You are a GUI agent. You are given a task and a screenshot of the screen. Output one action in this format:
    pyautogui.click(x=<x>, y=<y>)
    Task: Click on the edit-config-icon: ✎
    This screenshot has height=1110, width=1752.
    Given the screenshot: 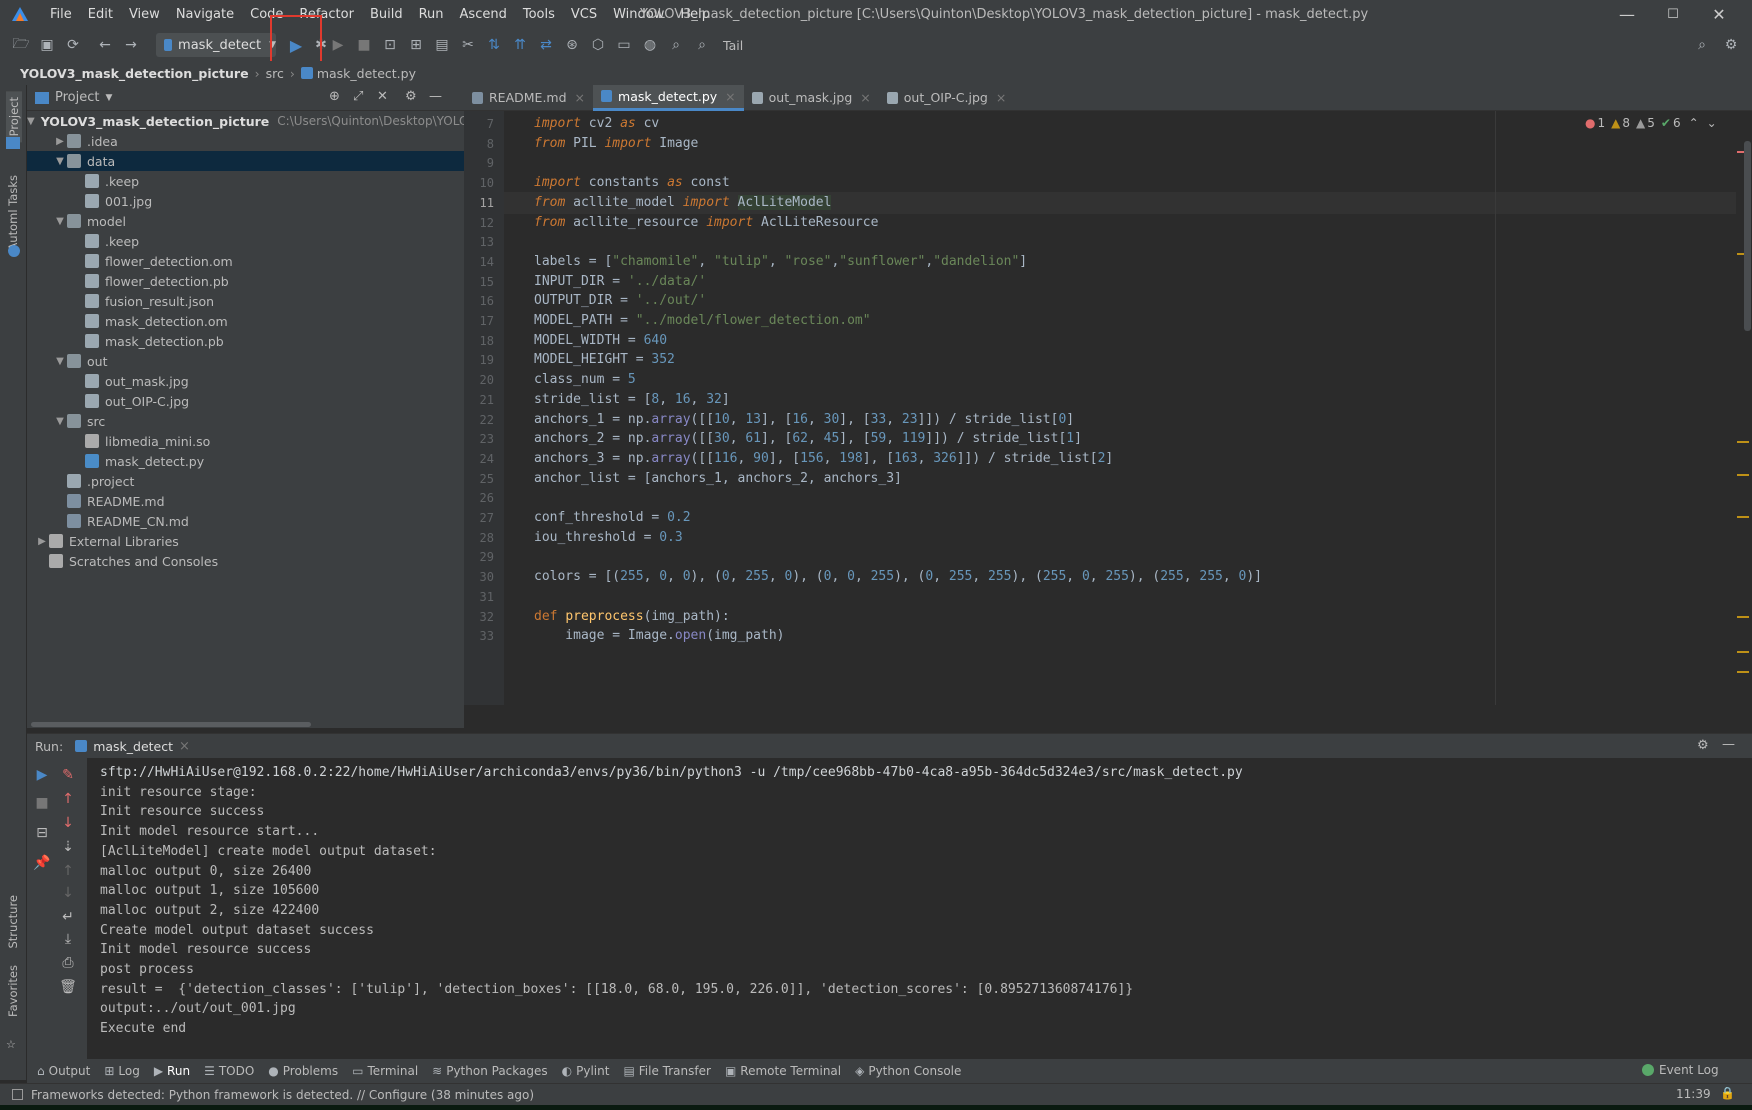 What is the action you would take?
    pyautogui.click(x=68, y=775)
    